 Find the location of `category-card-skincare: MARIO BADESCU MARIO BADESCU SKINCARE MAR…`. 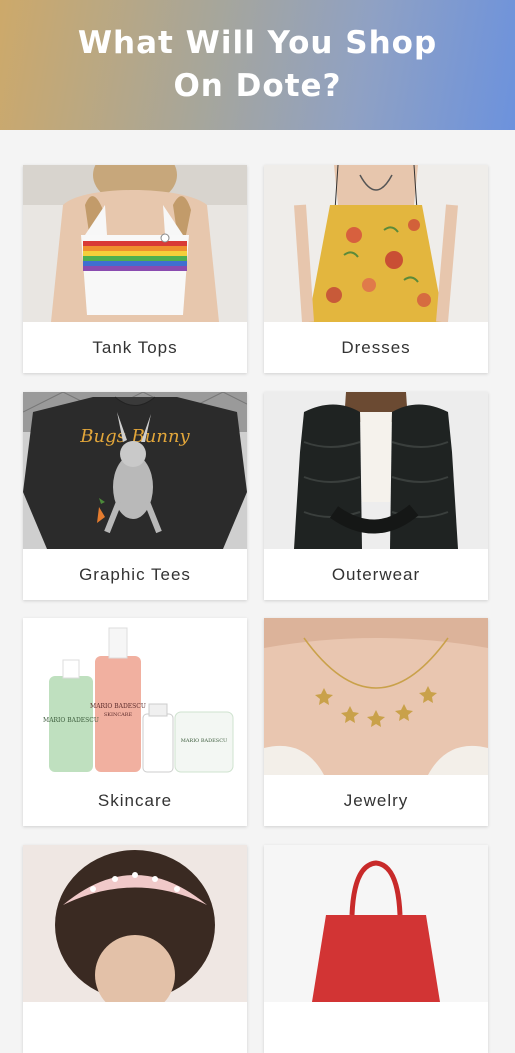

category-card-skincare: MARIO BADESCU MARIO BADESCU SKINCARE MAR… is located at coordinates (135, 722).